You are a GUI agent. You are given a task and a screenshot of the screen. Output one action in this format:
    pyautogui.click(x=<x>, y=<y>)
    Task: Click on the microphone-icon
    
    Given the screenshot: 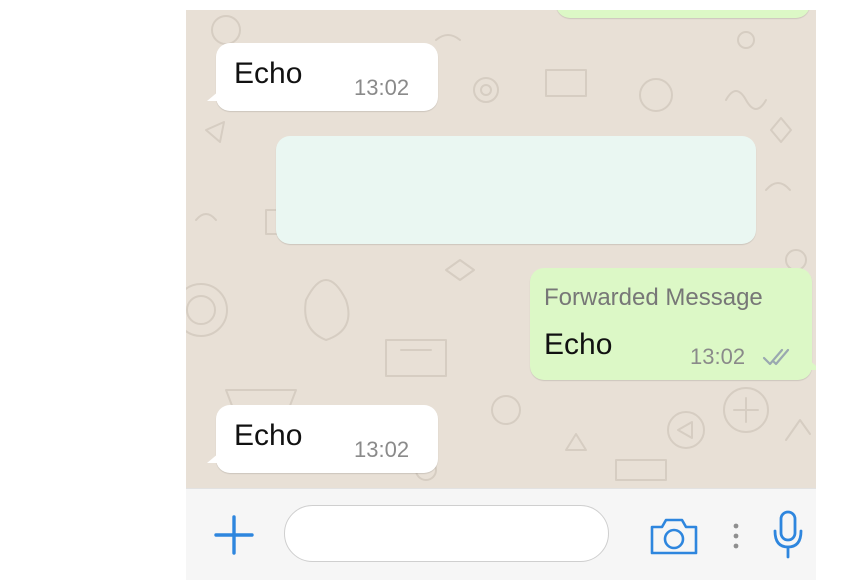 What is the action you would take?
    pyautogui.click(x=788, y=535)
    